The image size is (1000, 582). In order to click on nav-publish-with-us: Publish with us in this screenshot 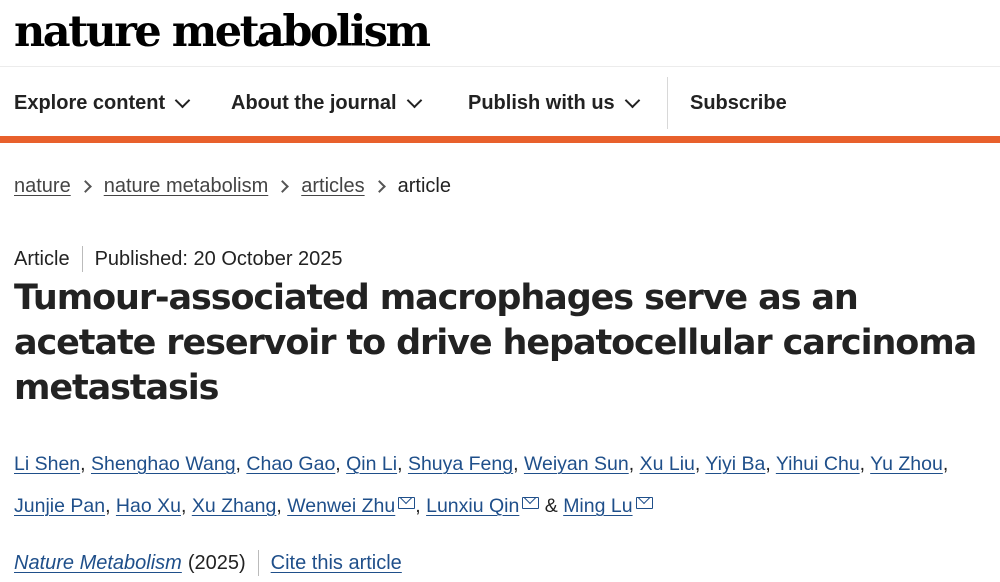, I will do `click(554, 103)`.